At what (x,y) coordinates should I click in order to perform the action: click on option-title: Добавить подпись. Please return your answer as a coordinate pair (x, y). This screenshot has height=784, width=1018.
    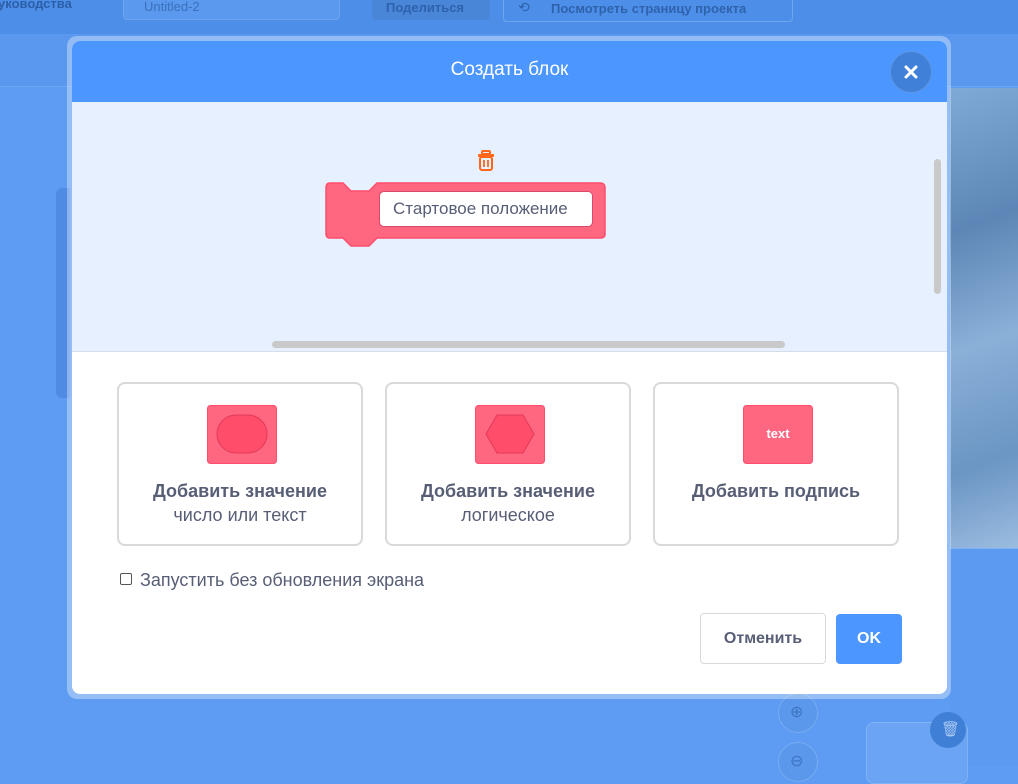
    Looking at the image, I should click on (776, 491).